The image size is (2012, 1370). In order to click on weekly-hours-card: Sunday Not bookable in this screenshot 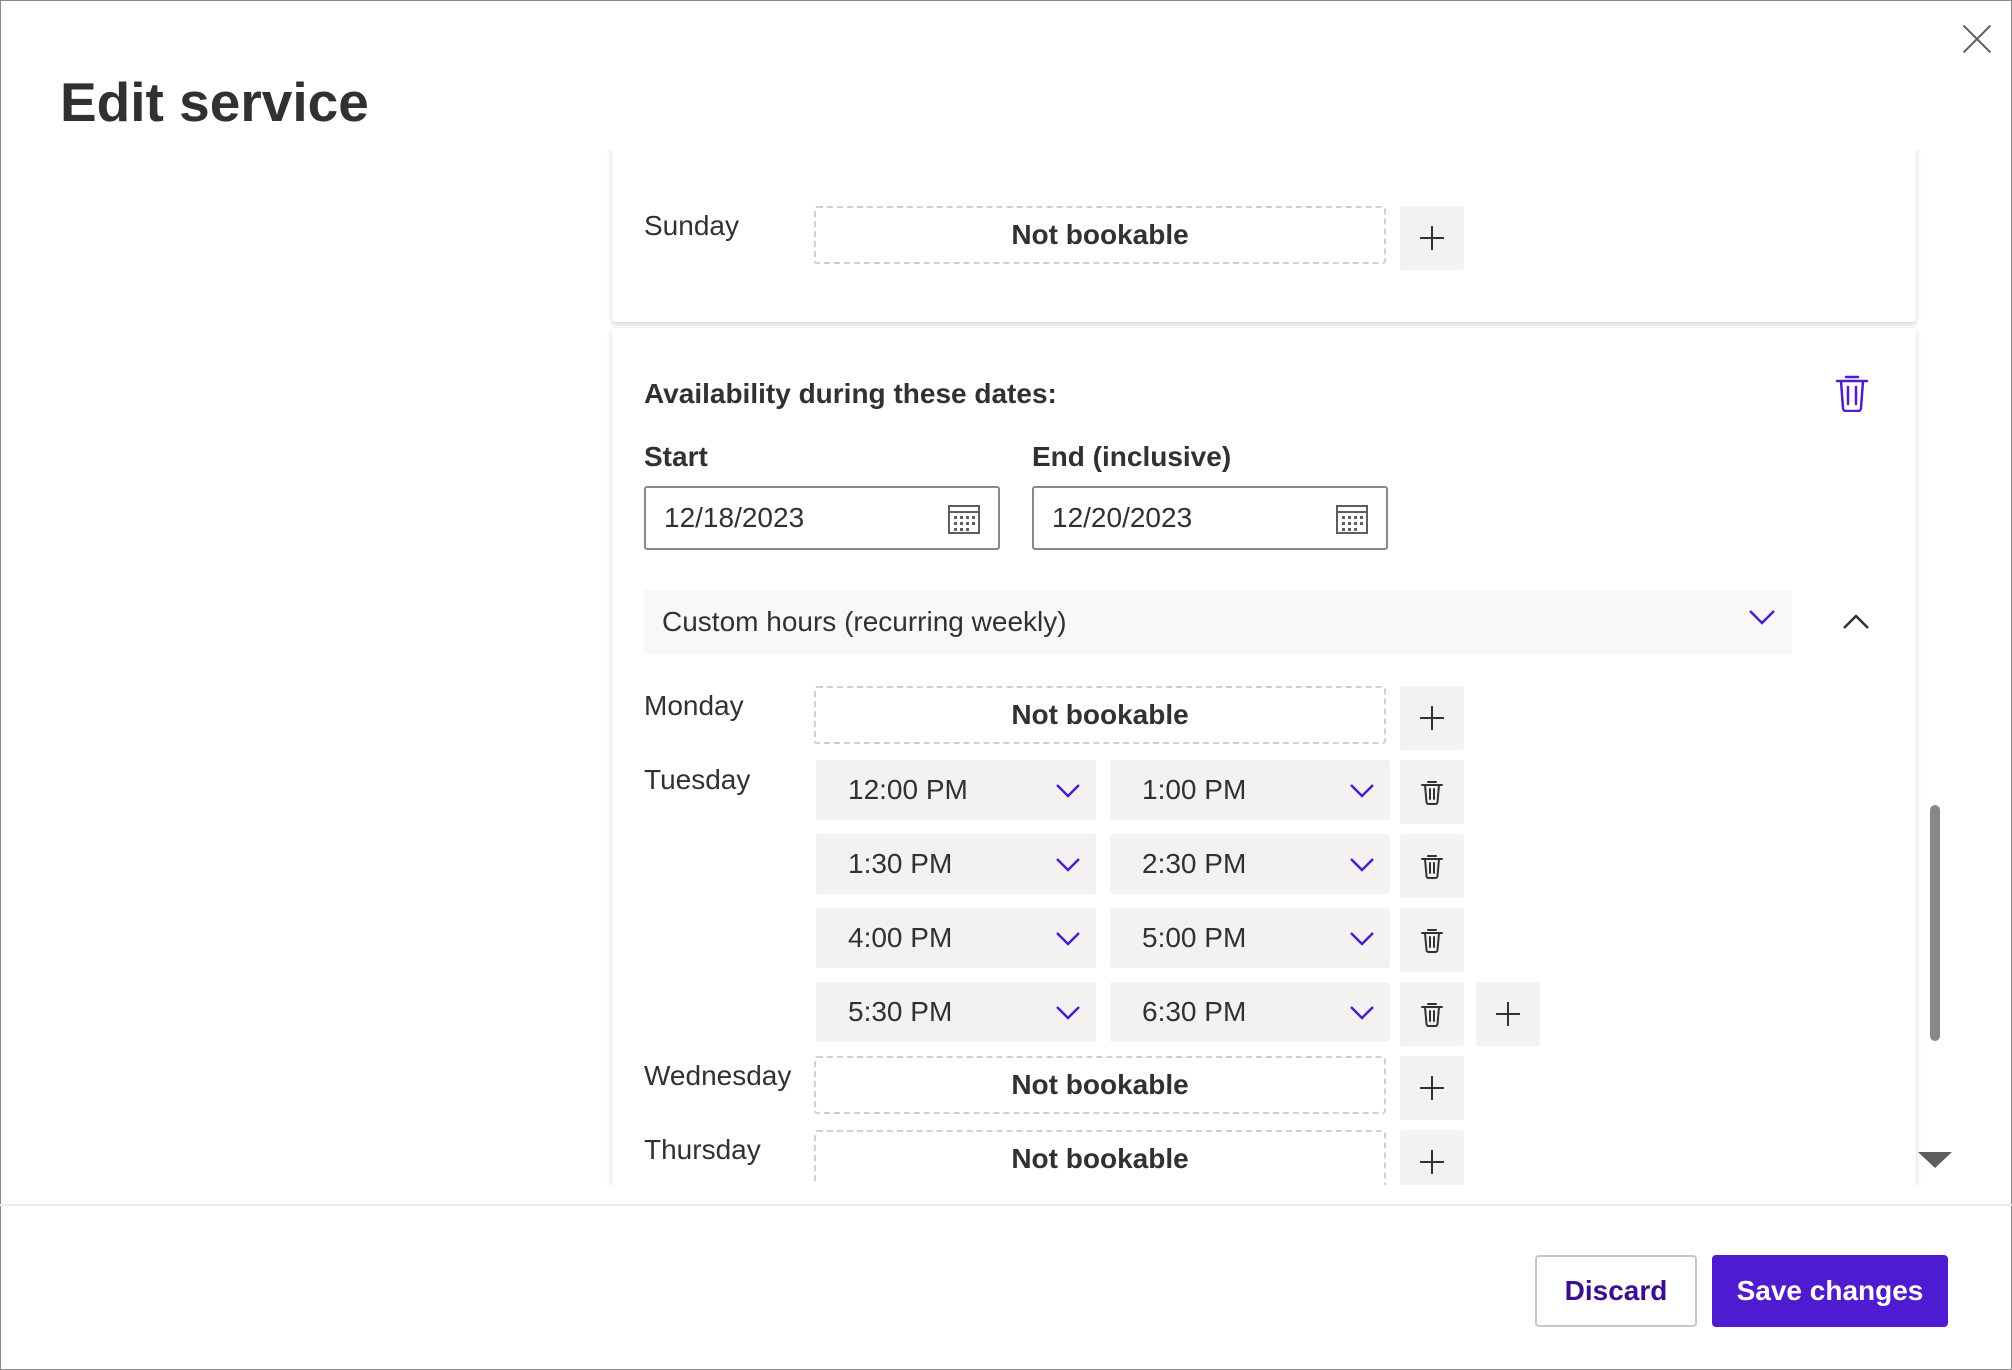, I will do `click(1264, 236)`.